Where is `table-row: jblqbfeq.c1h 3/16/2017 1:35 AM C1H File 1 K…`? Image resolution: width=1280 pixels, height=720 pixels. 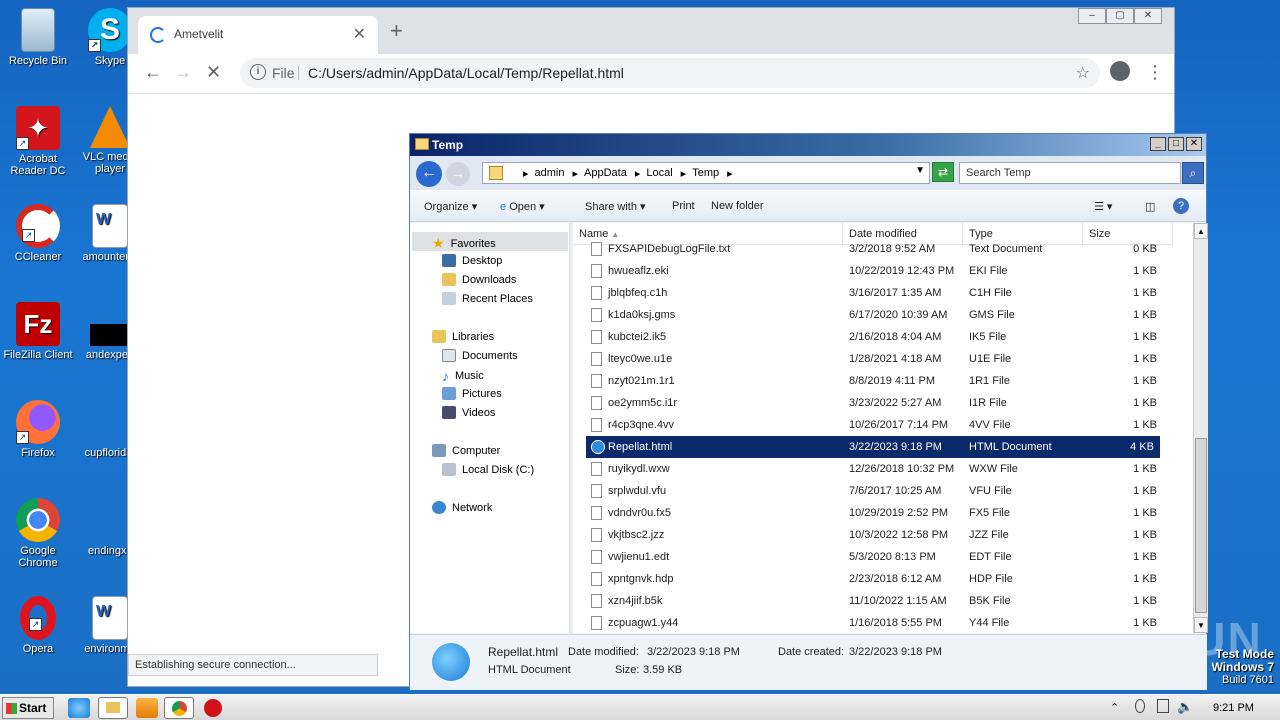 table-row: jblqbfeq.c1h 3/16/2017 1:35 AM C1H File 1 K… is located at coordinates (868, 293).